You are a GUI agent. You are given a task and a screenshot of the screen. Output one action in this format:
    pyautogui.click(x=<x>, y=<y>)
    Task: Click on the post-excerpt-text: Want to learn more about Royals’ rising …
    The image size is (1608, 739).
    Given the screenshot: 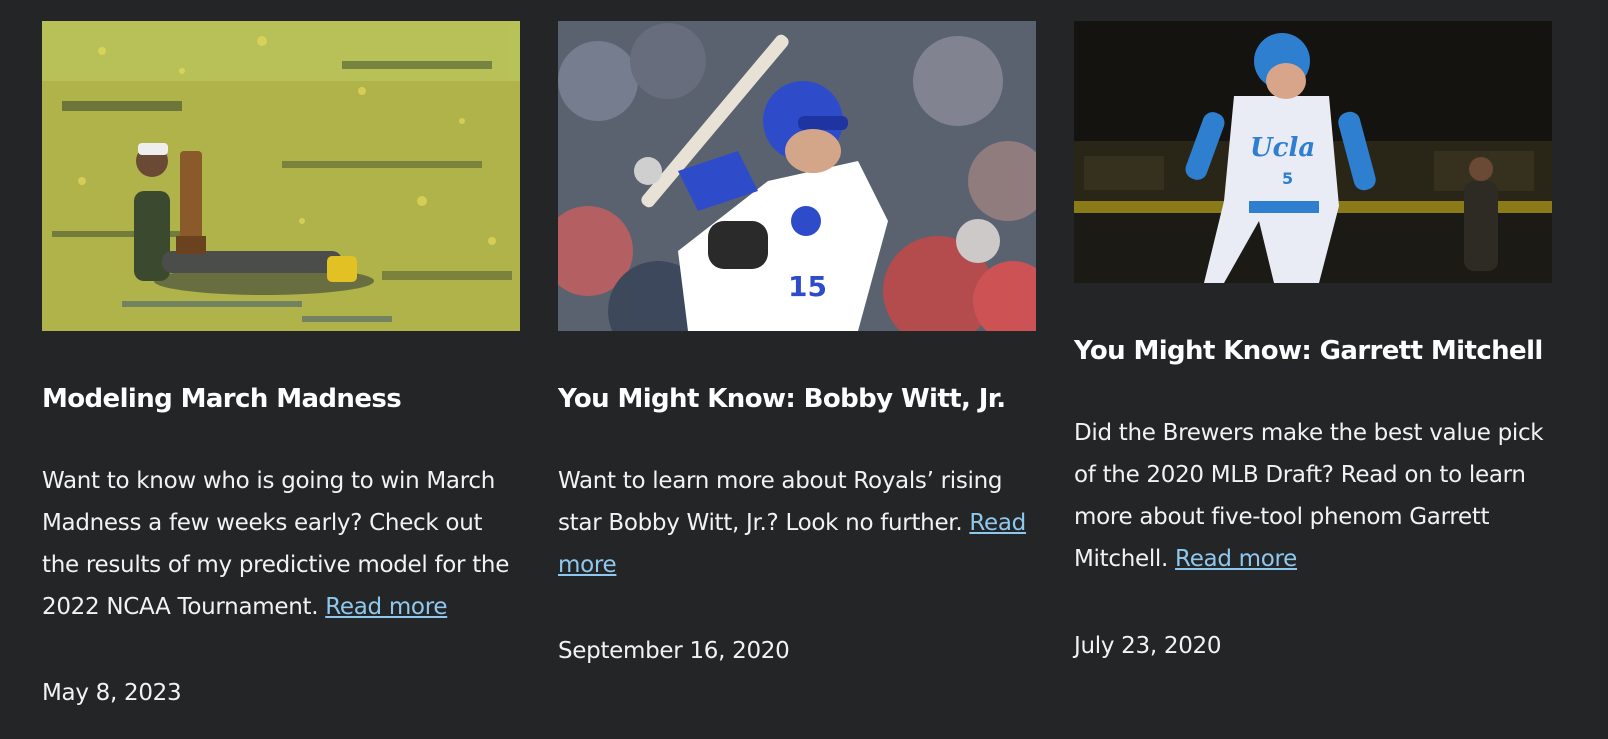 What is the action you would take?
    pyautogui.click(x=780, y=502)
    